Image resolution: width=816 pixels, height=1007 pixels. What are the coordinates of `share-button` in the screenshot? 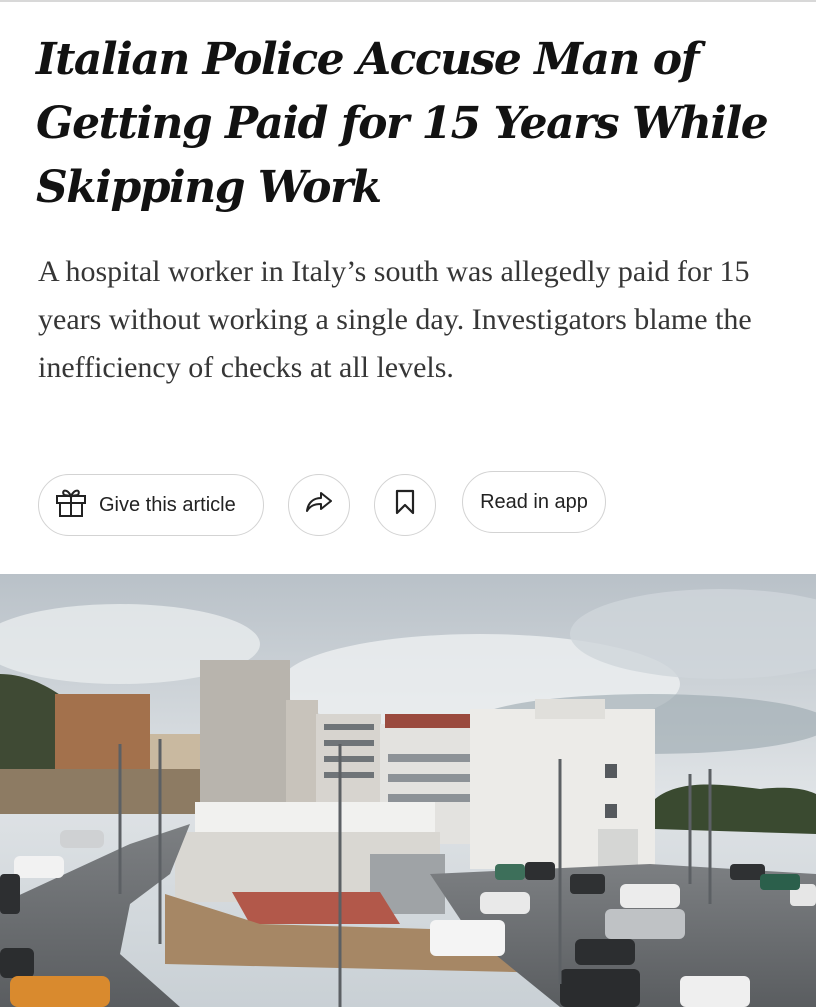 It's located at (319, 505).